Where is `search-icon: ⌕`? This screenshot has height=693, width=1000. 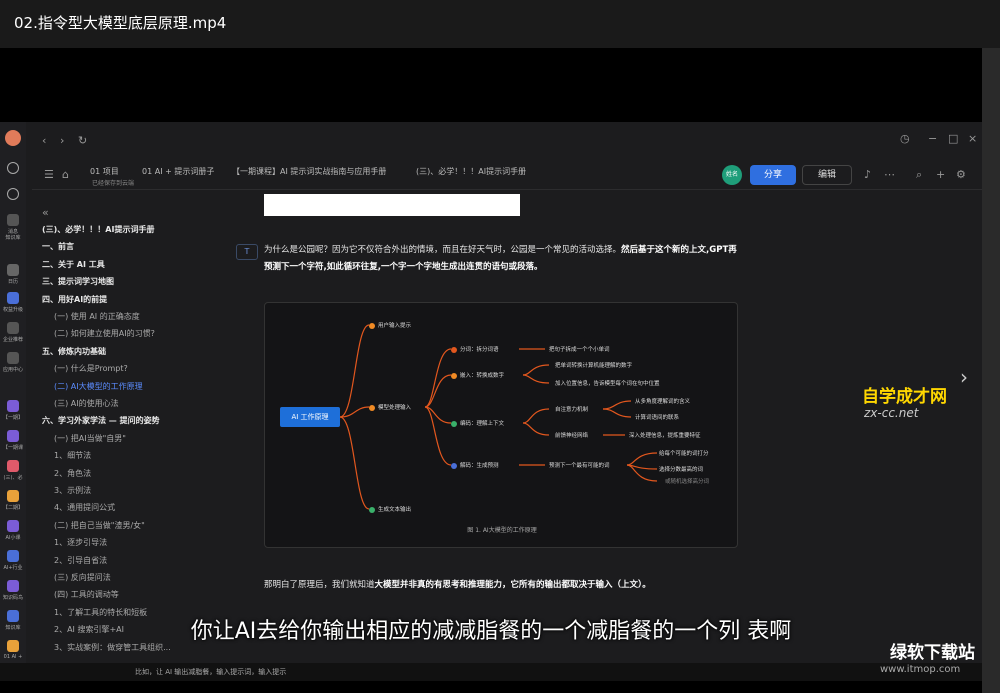 search-icon: ⌕ is located at coordinates (919, 175).